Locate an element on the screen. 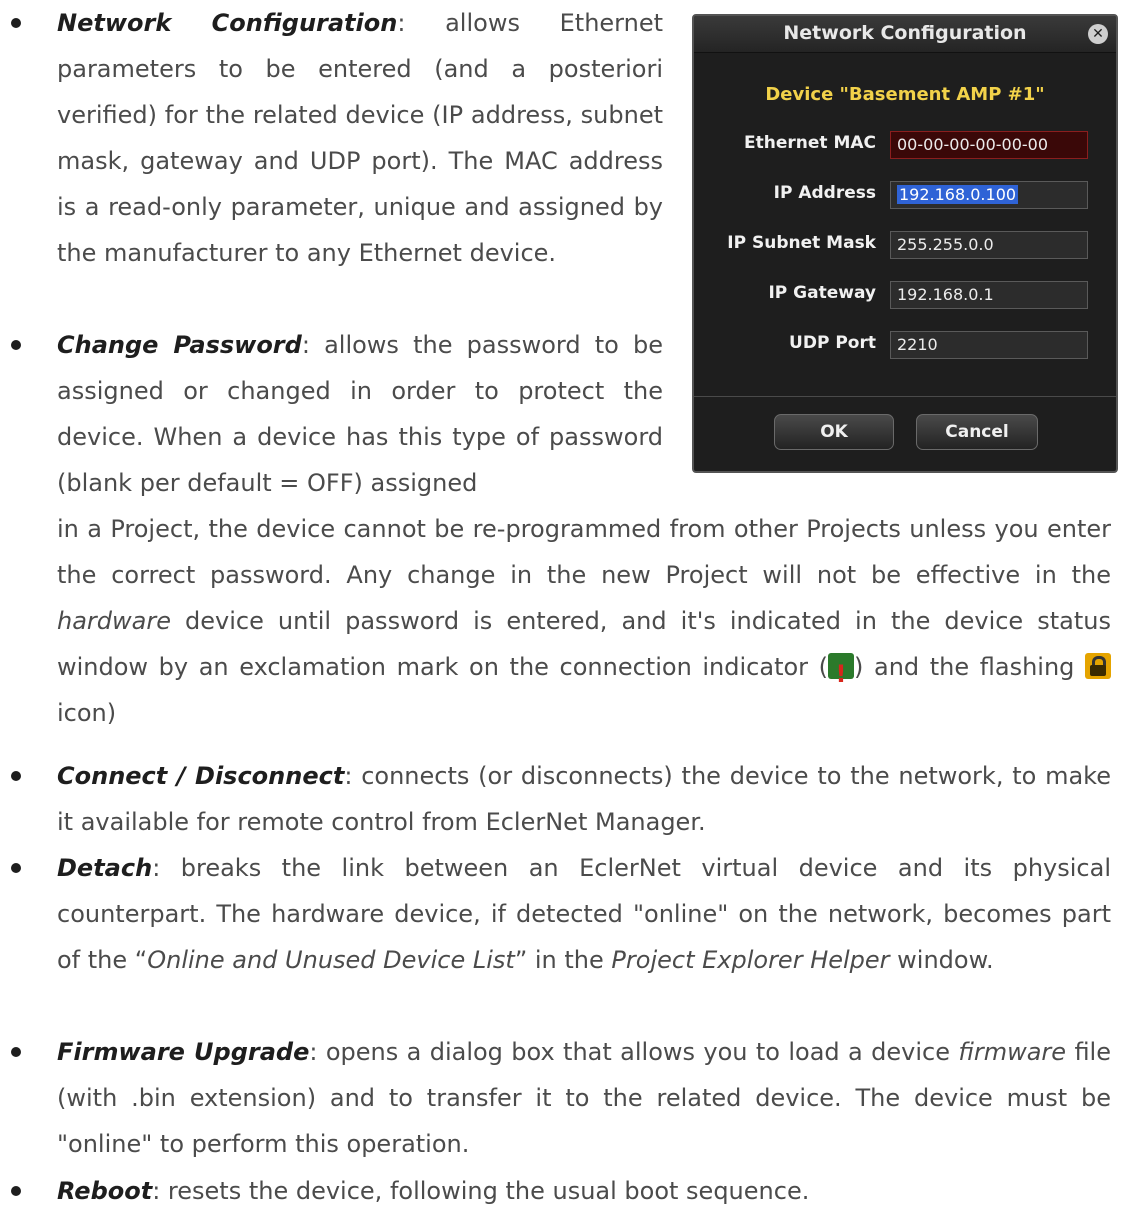 This screenshot has width=1121, height=1214. item-term: Reboot is located at coordinates (105, 1191).